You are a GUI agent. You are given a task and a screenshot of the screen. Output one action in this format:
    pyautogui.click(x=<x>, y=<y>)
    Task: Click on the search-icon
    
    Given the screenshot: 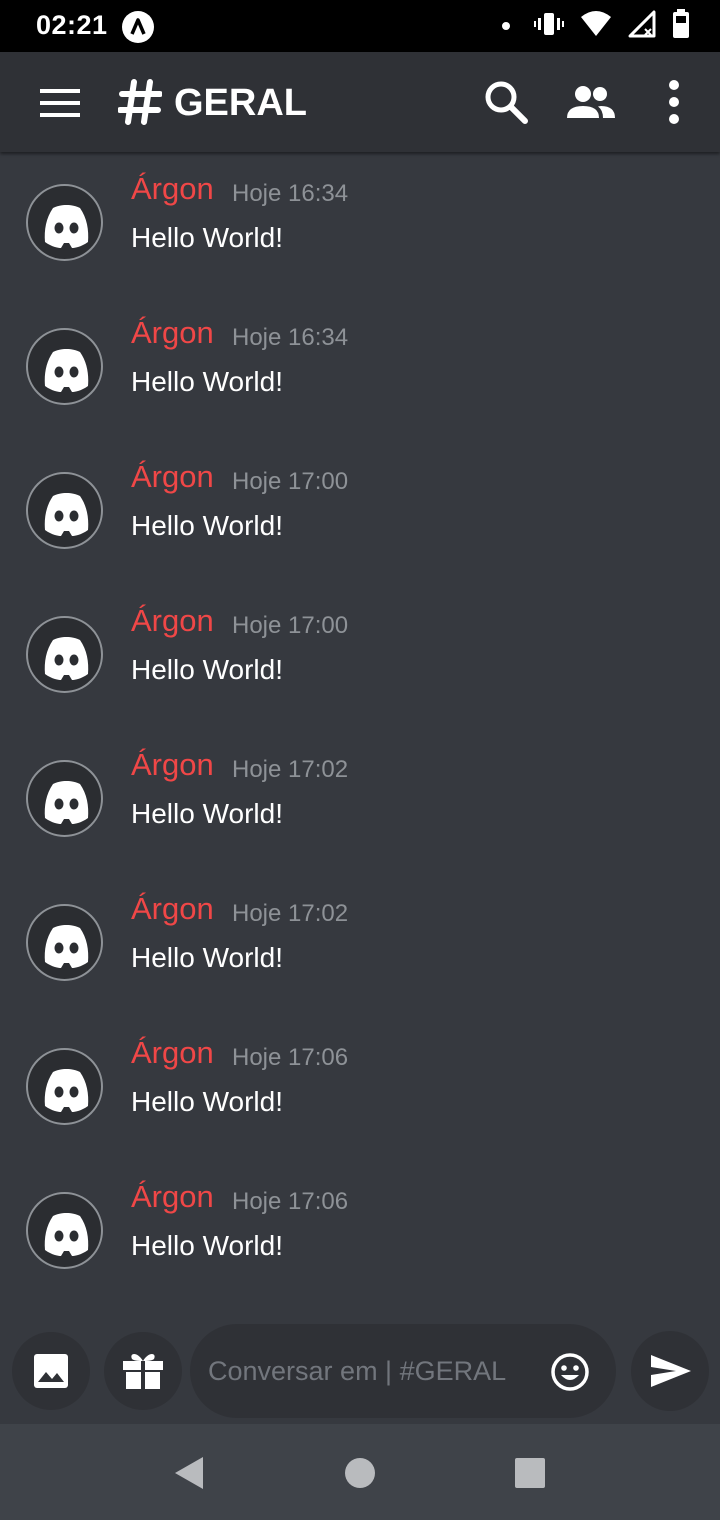 What is the action you would take?
    pyautogui.click(x=506, y=102)
    